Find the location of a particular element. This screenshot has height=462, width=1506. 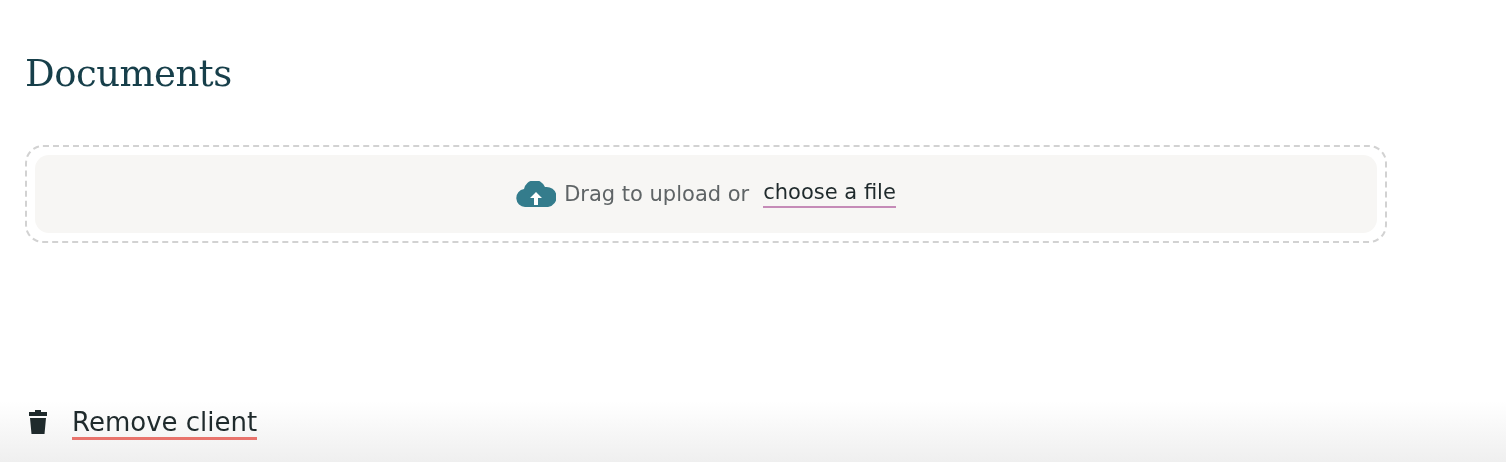

remove-client-link: Remove client is located at coordinates (165, 424).